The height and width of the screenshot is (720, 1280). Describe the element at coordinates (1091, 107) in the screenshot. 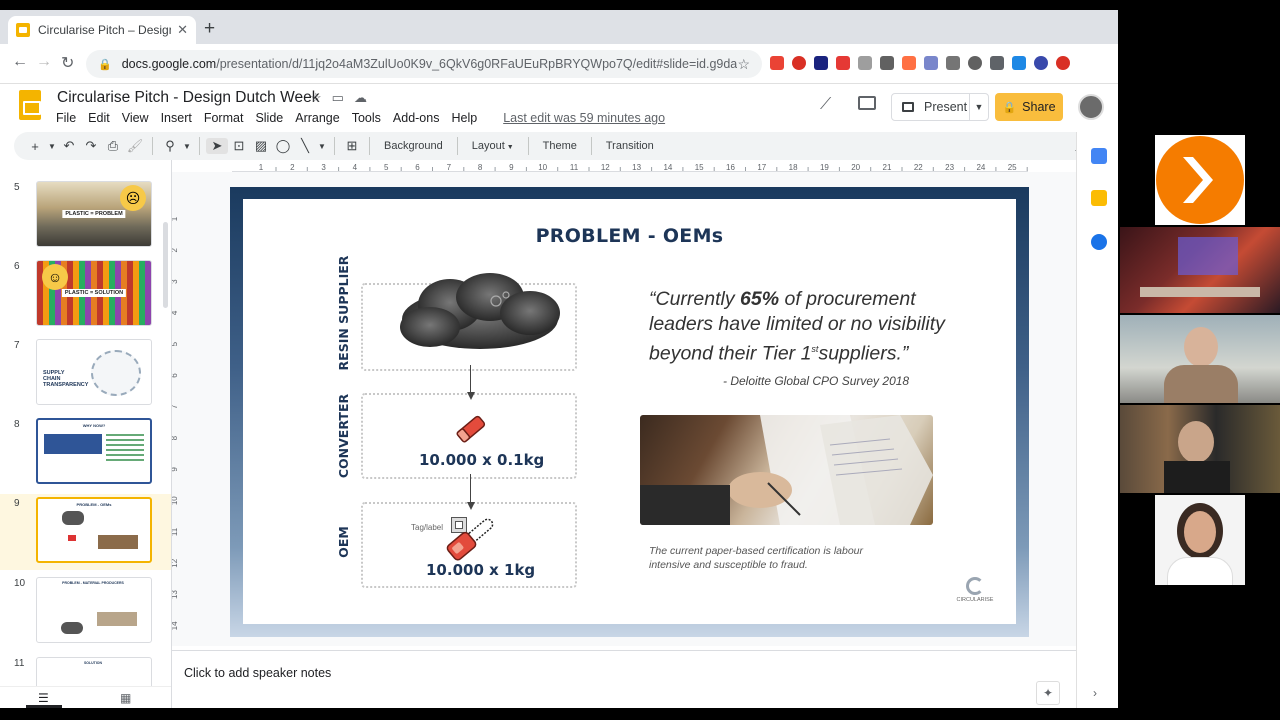

I see `avatar` at that location.